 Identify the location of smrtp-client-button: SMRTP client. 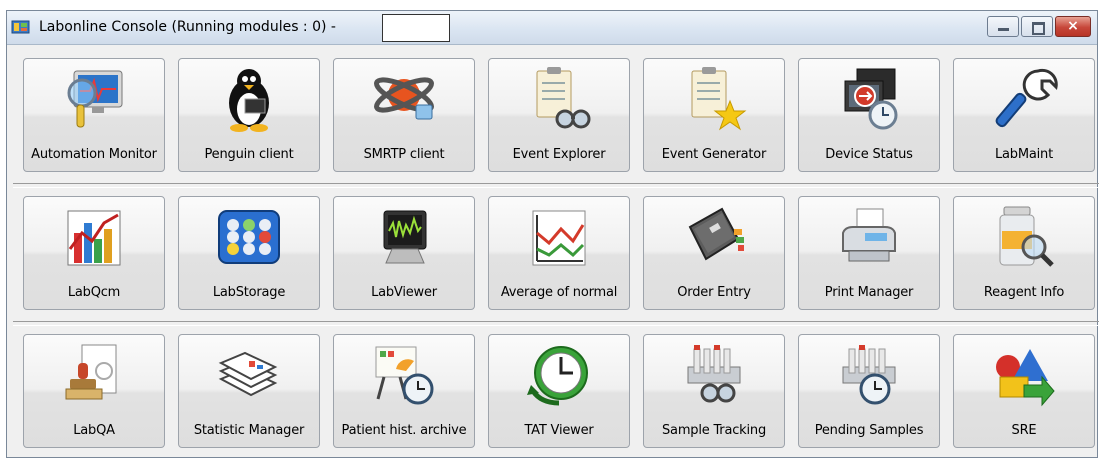
(404, 115).